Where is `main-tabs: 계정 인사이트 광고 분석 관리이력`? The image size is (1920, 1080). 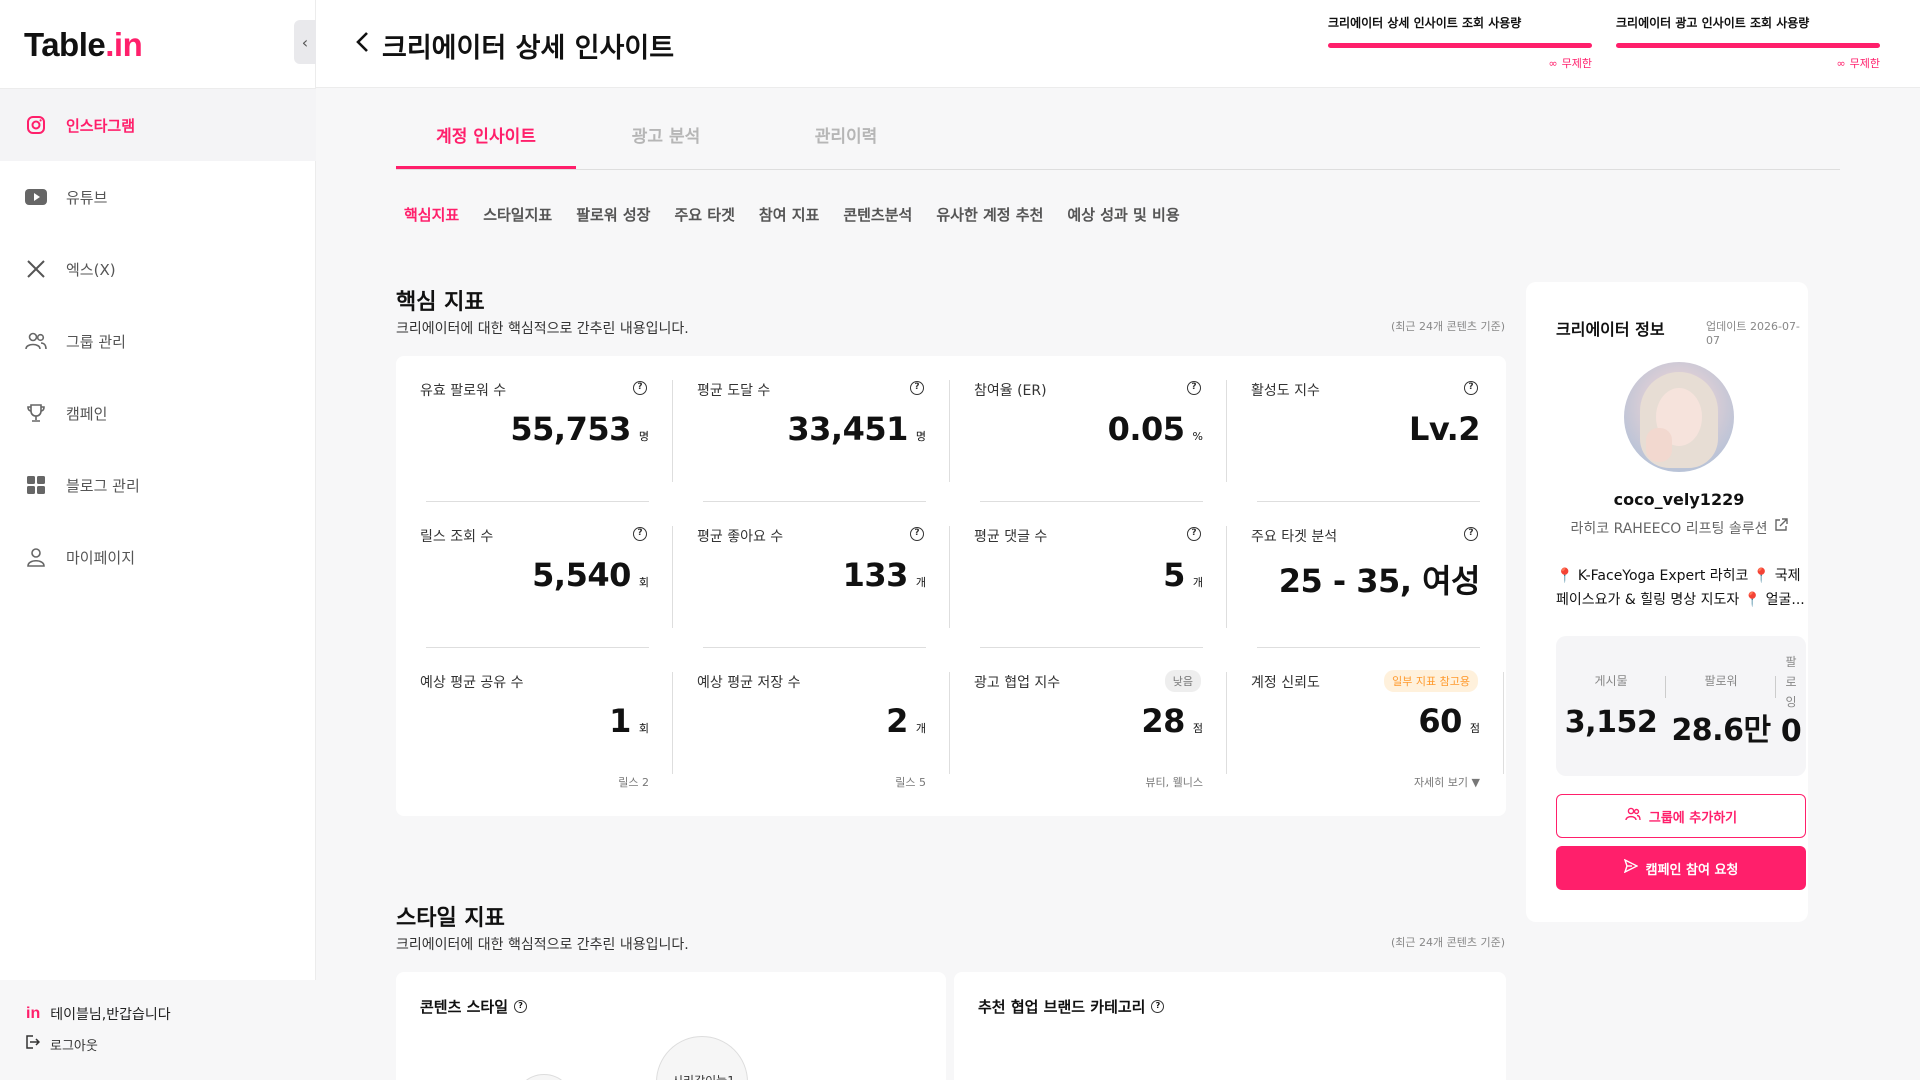
main-tabs: 계정 인사이트 광고 분석 관리이력 is located at coordinates (1118, 139).